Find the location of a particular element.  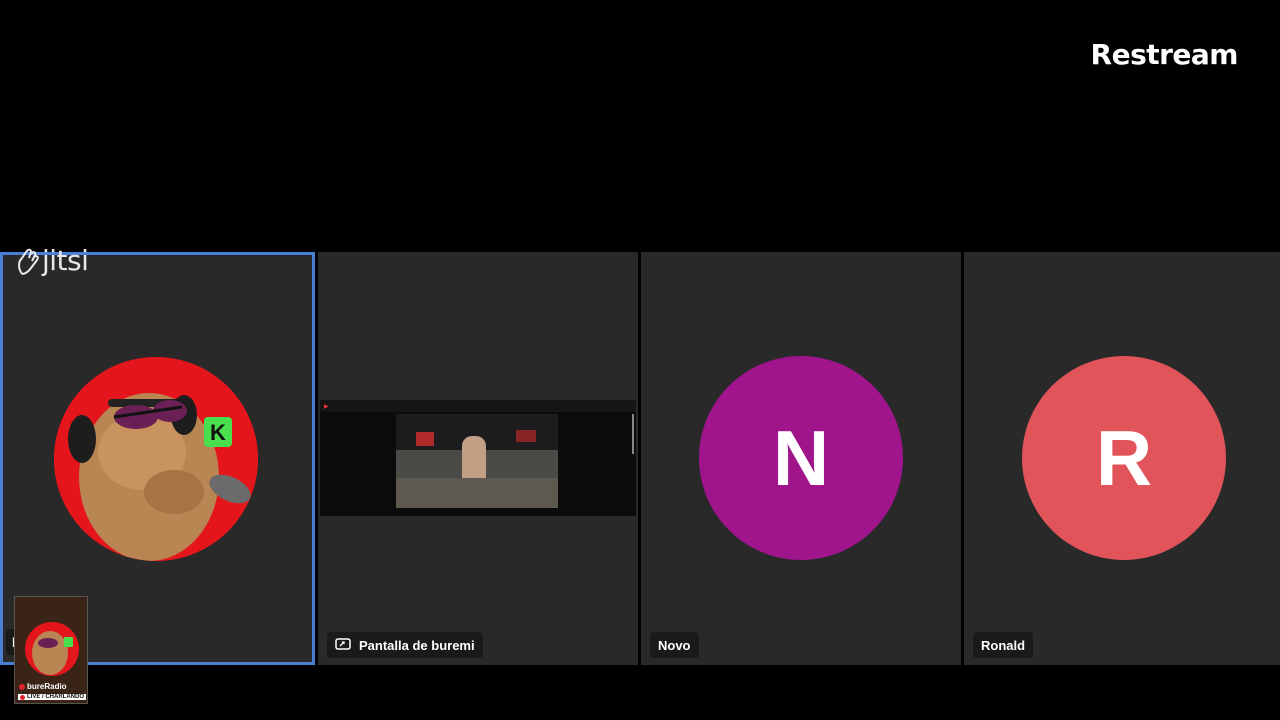

channel-avatar-icon is located at coordinates (52, 649).